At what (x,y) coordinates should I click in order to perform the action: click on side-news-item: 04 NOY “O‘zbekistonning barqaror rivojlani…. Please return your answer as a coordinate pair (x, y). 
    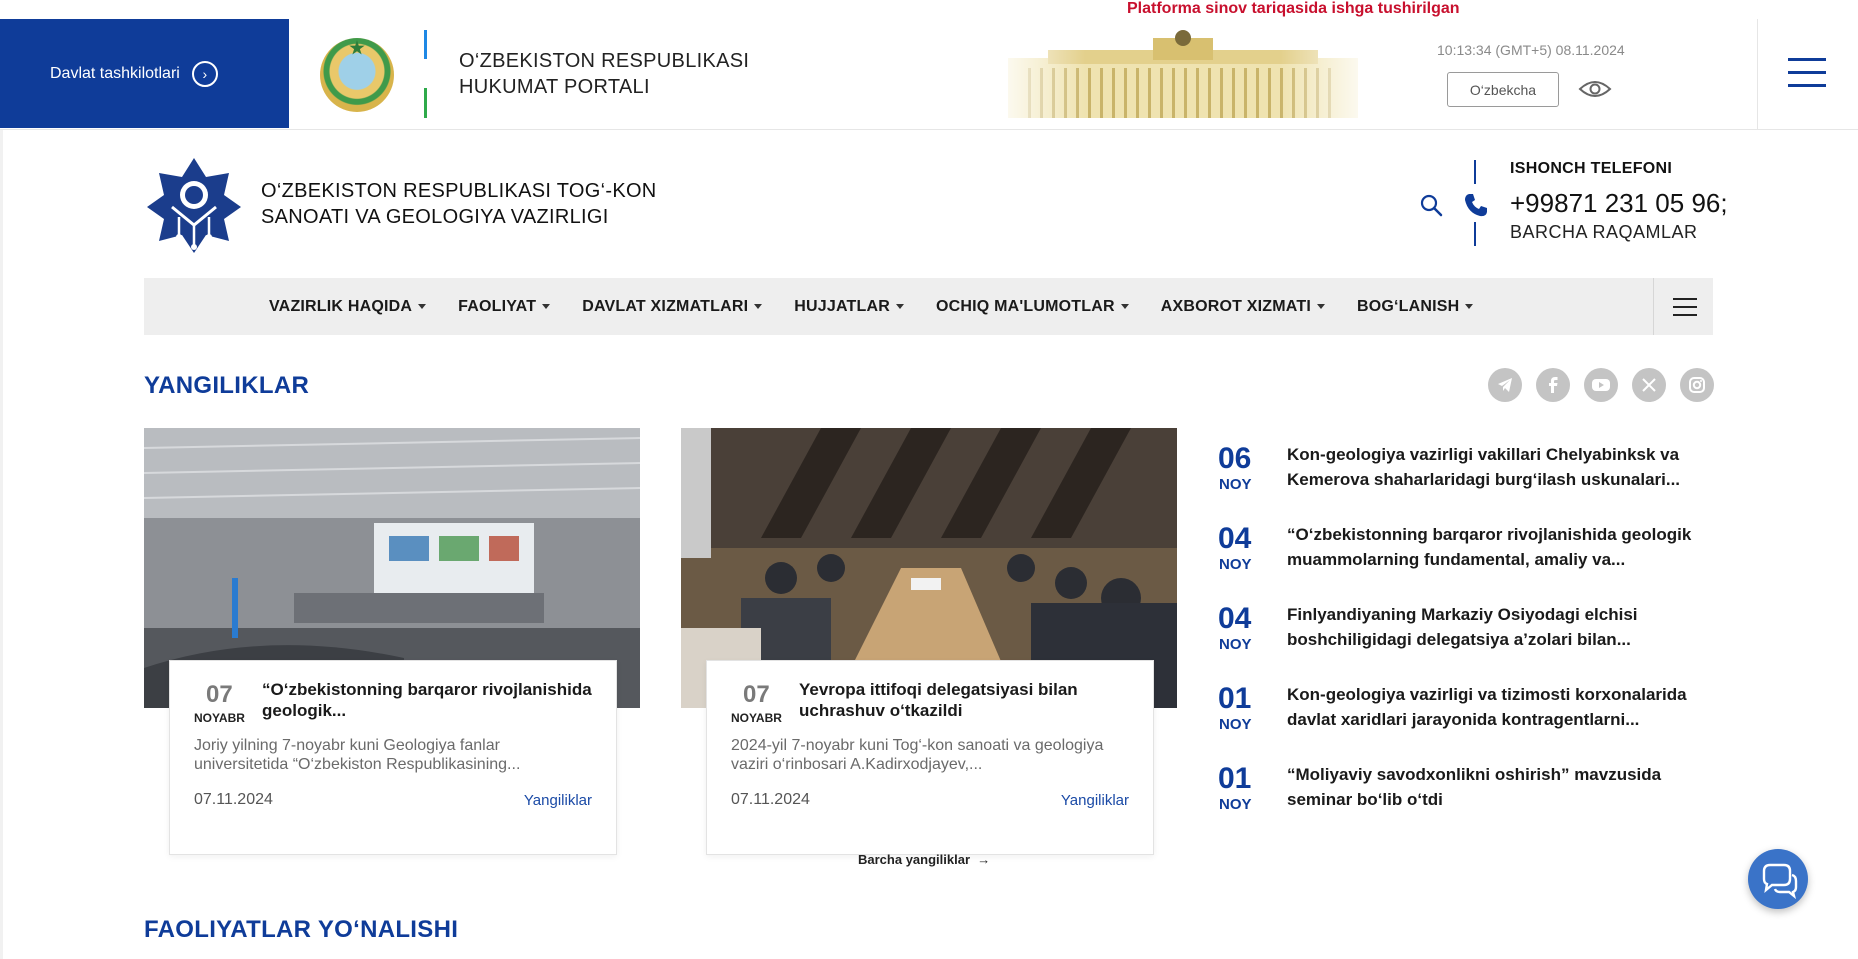
    Looking at the image, I should click on (1468, 560).